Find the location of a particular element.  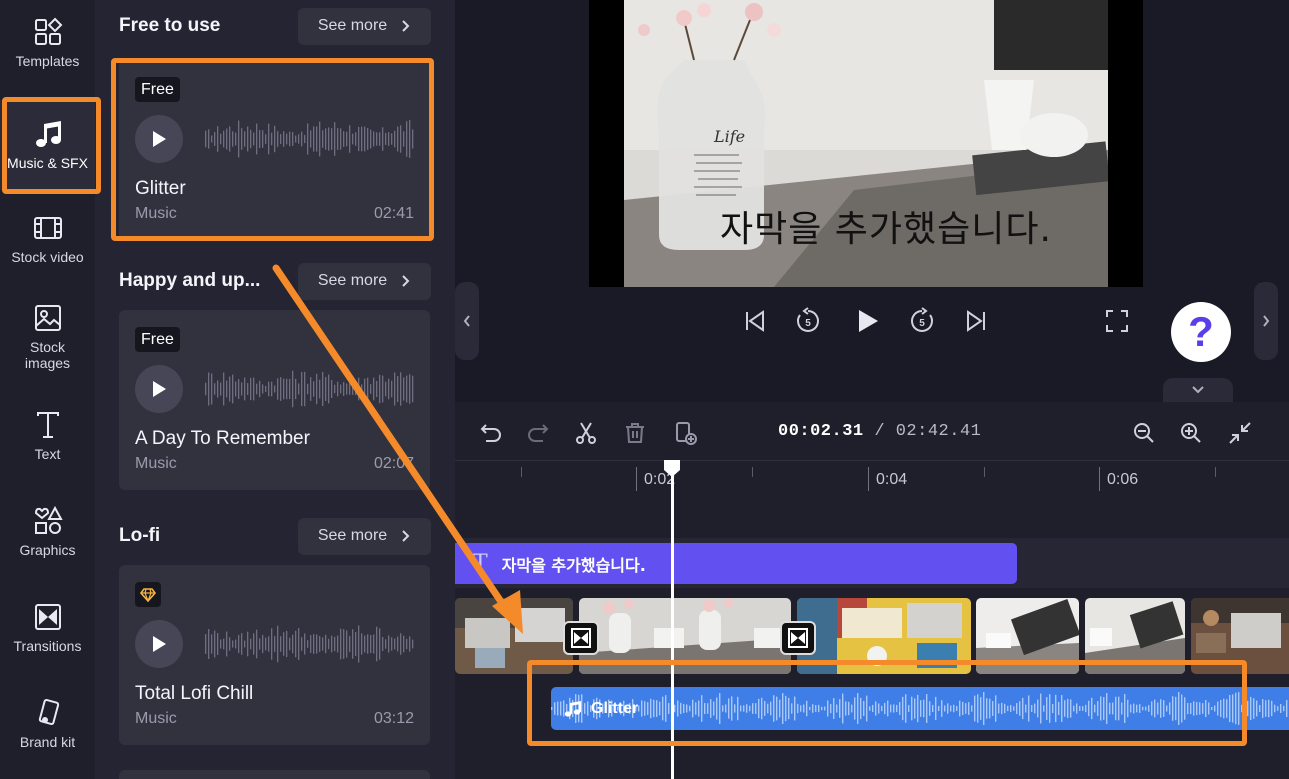

text-clip-label: 자막을 추가했습니다. is located at coordinates (573, 565).